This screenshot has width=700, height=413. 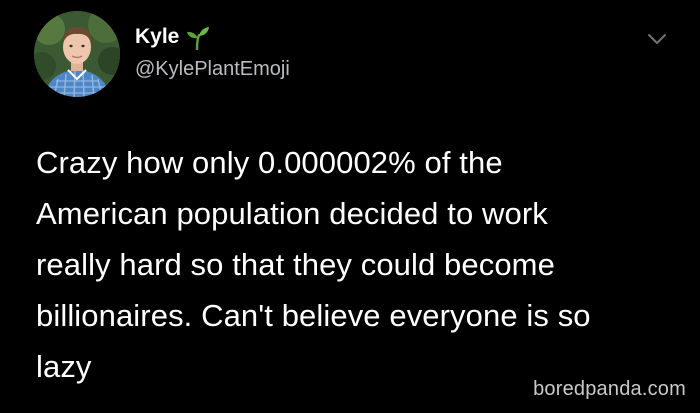 What do you see at coordinates (609, 389) in the screenshot?
I see `watermark: boredpanda.com` at bounding box center [609, 389].